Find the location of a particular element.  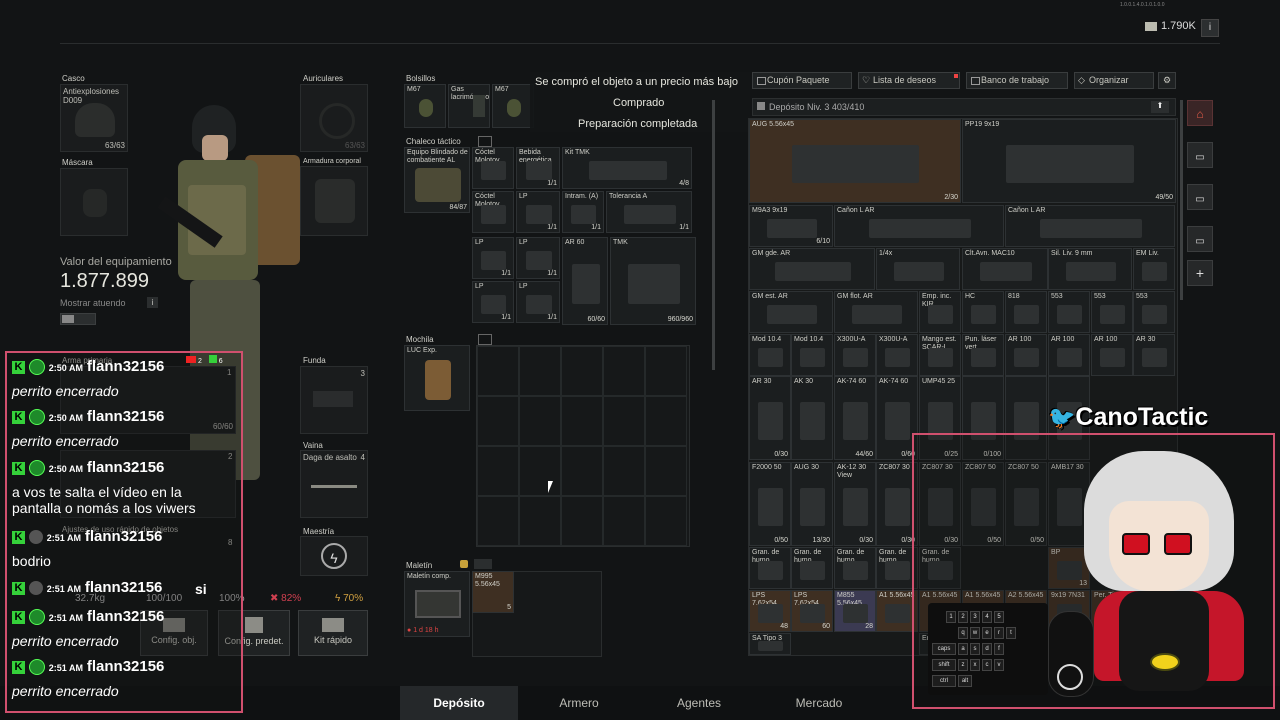

stash-item: F2000 50 0/50 is located at coordinates (770, 504).